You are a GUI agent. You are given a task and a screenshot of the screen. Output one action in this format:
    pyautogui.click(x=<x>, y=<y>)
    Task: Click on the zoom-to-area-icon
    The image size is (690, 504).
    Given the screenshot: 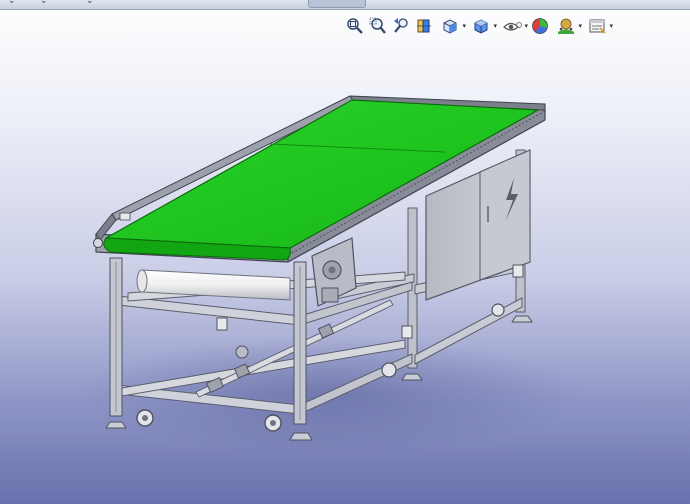 What is the action you would take?
    pyautogui.click(x=377, y=25)
    